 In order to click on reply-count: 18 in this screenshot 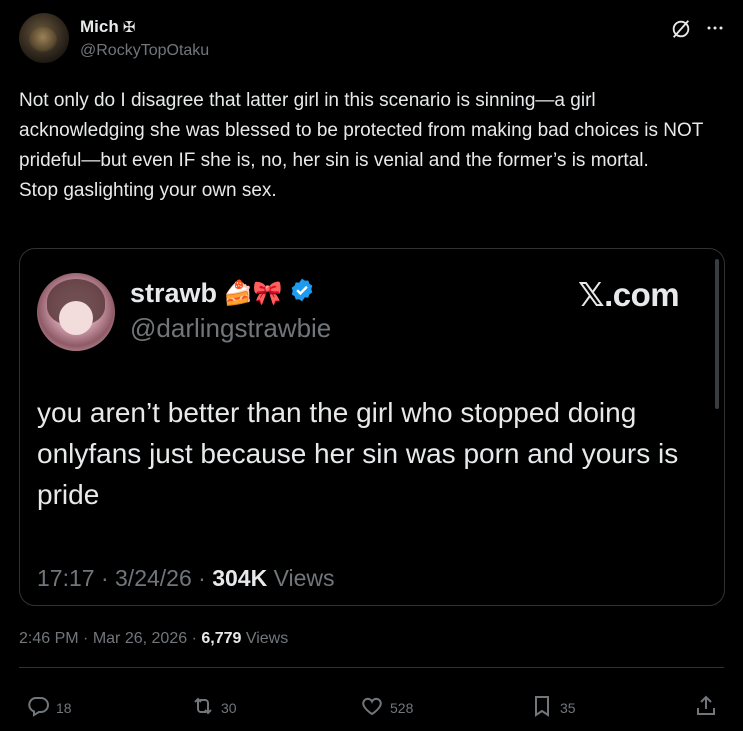, I will do `click(64, 707)`.